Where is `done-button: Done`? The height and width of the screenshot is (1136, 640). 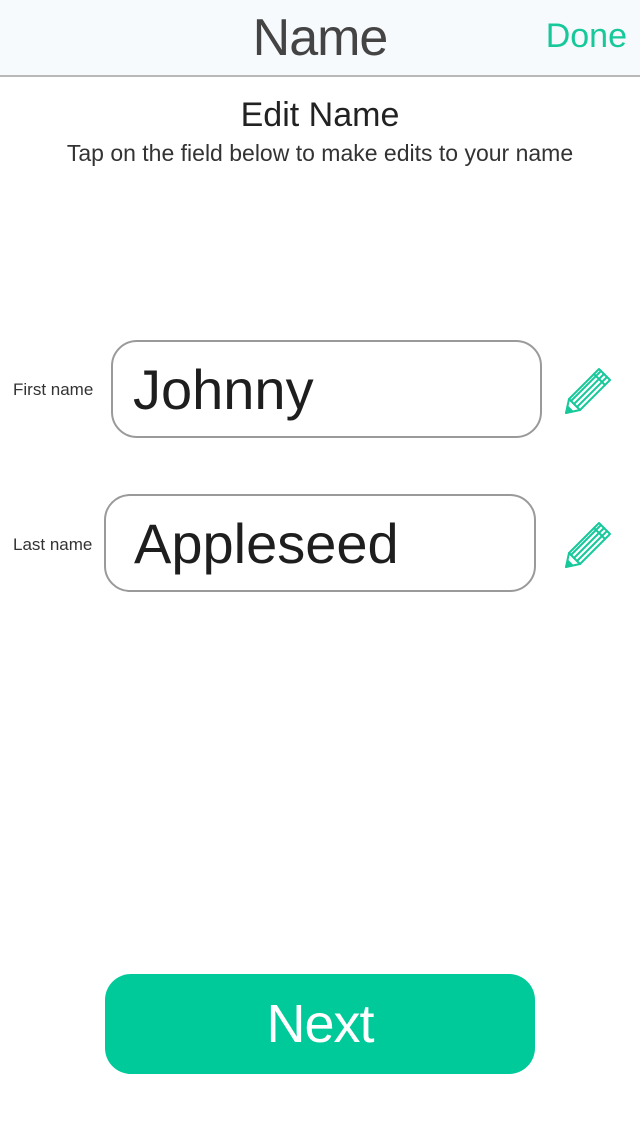 done-button: Done is located at coordinates (586, 36).